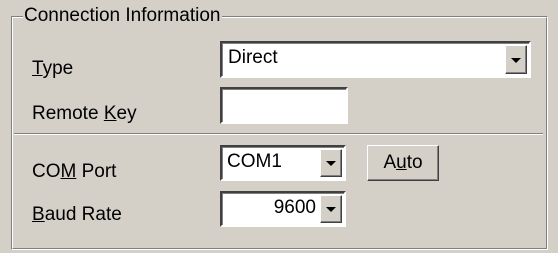 This screenshot has height=253, width=558. Describe the element at coordinates (294, 207) in the screenshot. I see `baud-rate-value: 9600` at that location.